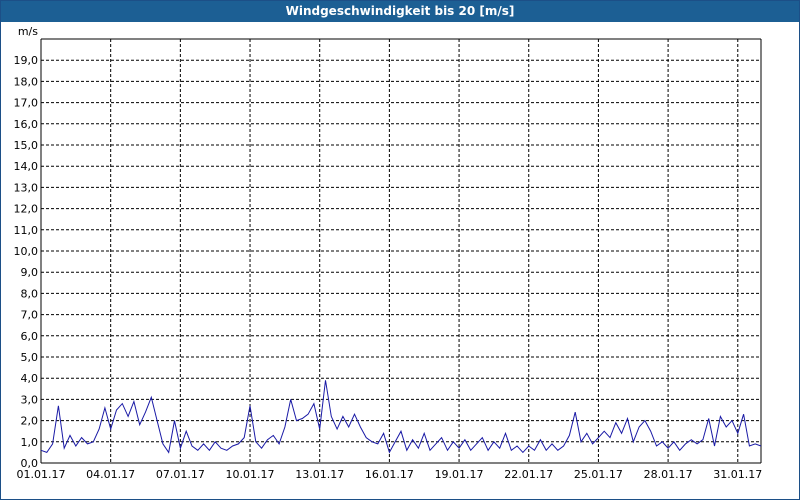  Describe the element at coordinates (400, 11) in the screenshot. I see `window-title: Windgeschwindigkeit bis 20 [m/s]` at that location.